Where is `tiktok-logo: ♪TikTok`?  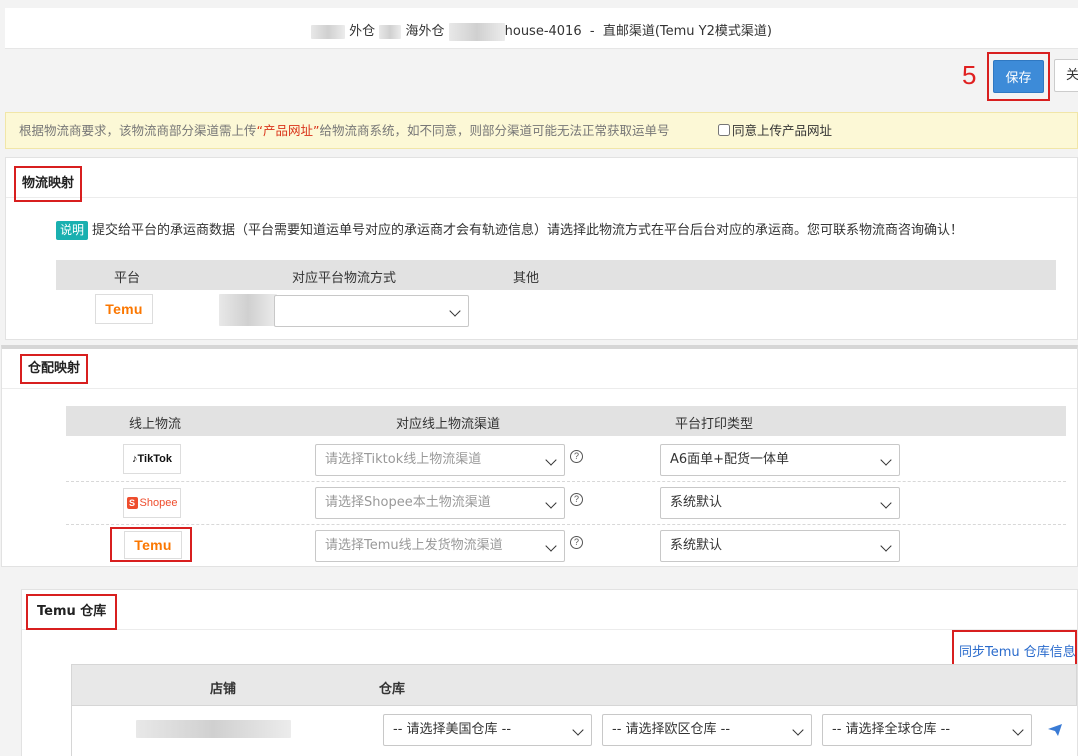
tiktok-logo: ♪TikTok is located at coordinates (152, 459).